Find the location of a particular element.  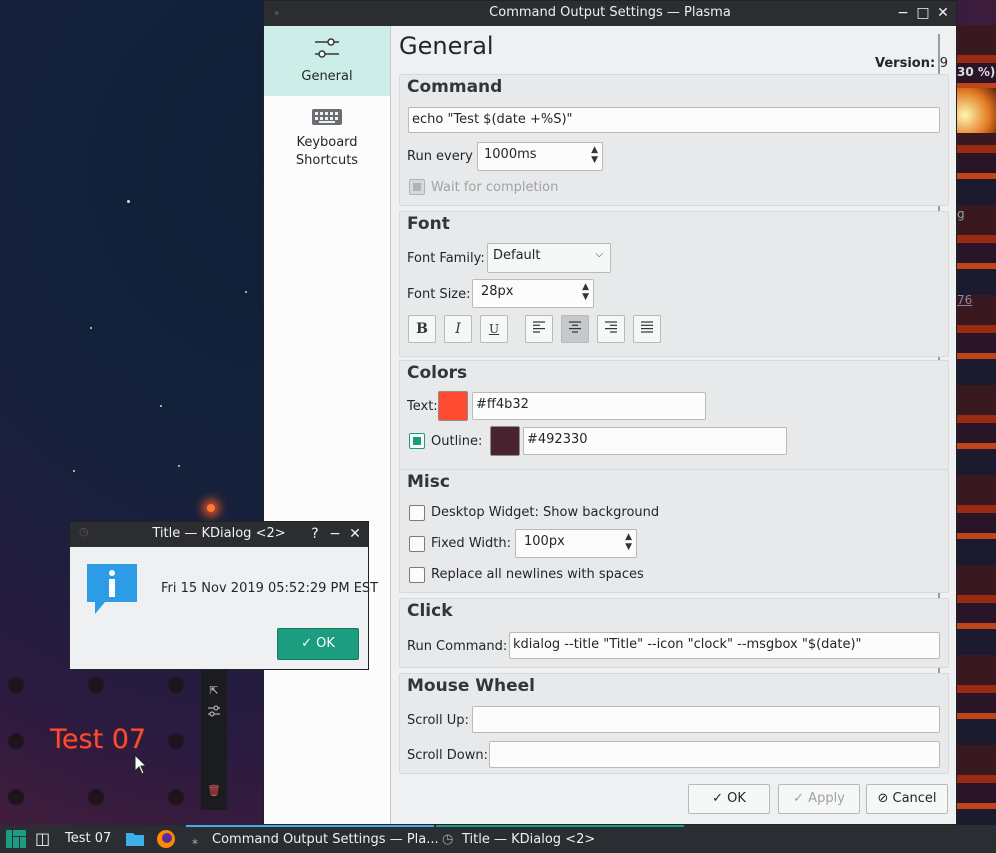

group-title: Command is located at coordinates (455, 87).